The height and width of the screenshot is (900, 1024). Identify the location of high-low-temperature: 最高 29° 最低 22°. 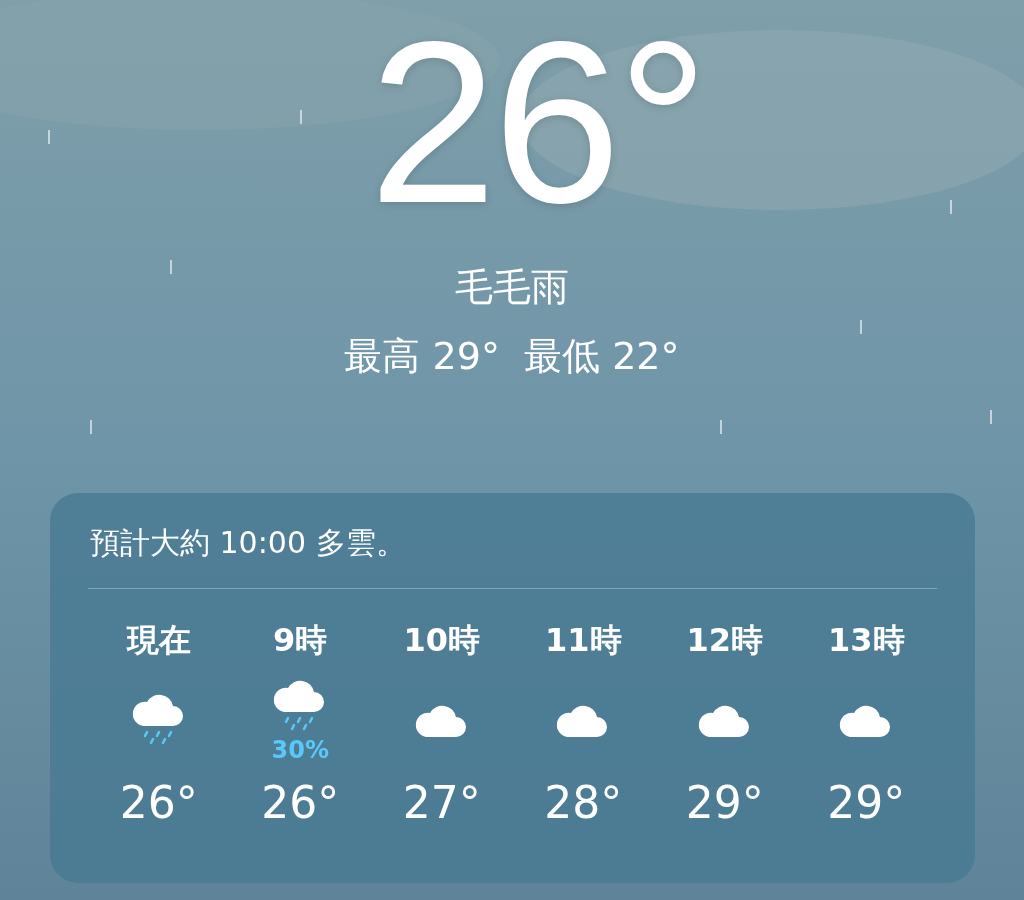
(512, 356).